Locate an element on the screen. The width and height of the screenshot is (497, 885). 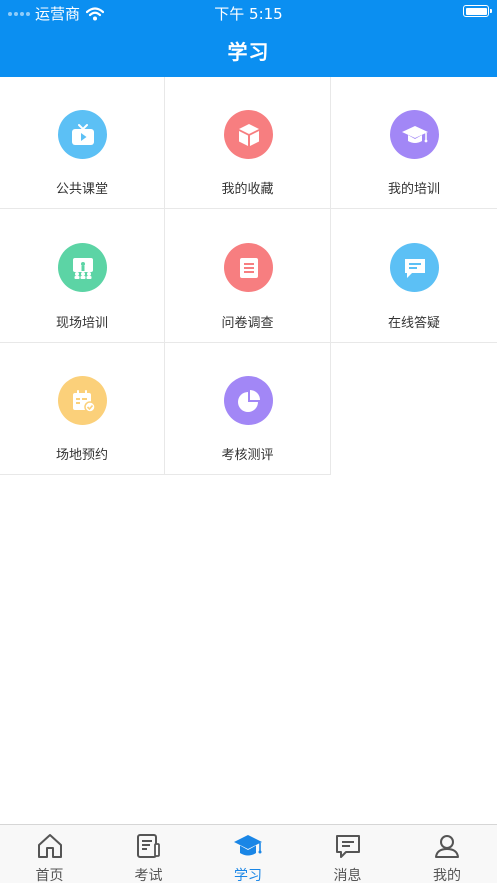
grid-item-label: 在线答疑 is located at coordinates (413, 323).